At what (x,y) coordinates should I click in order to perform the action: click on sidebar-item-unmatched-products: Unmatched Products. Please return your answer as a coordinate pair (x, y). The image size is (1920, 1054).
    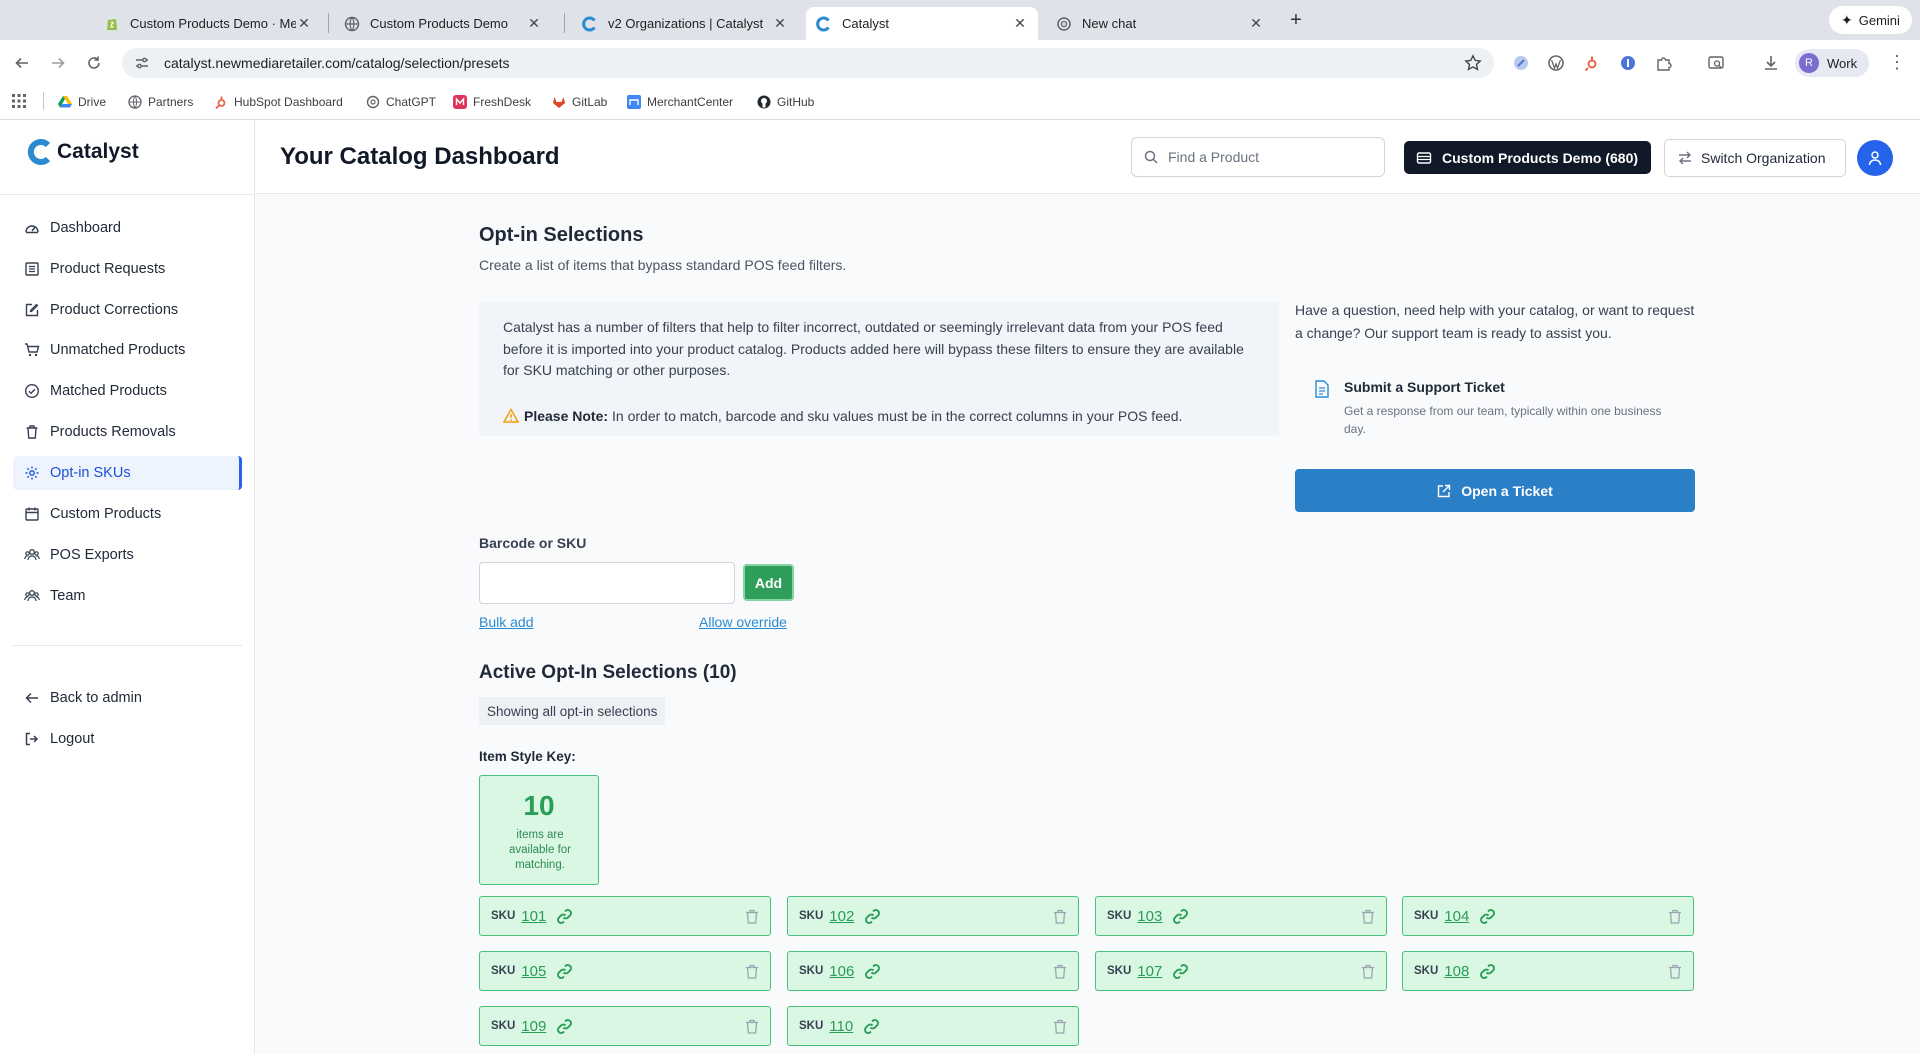
    Looking at the image, I should click on (127, 350).